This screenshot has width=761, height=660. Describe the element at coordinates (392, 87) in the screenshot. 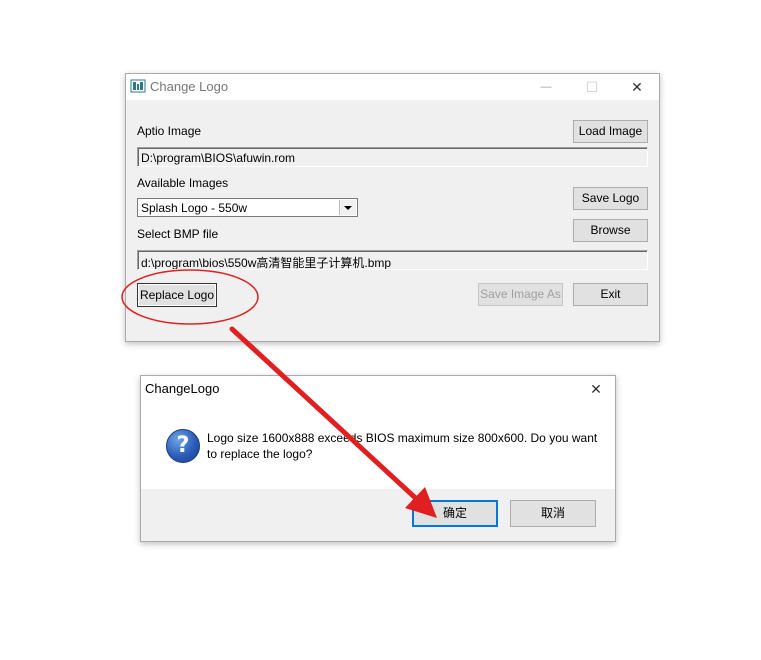

I see `title-bar: Change Logo — ☐ ✕` at that location.